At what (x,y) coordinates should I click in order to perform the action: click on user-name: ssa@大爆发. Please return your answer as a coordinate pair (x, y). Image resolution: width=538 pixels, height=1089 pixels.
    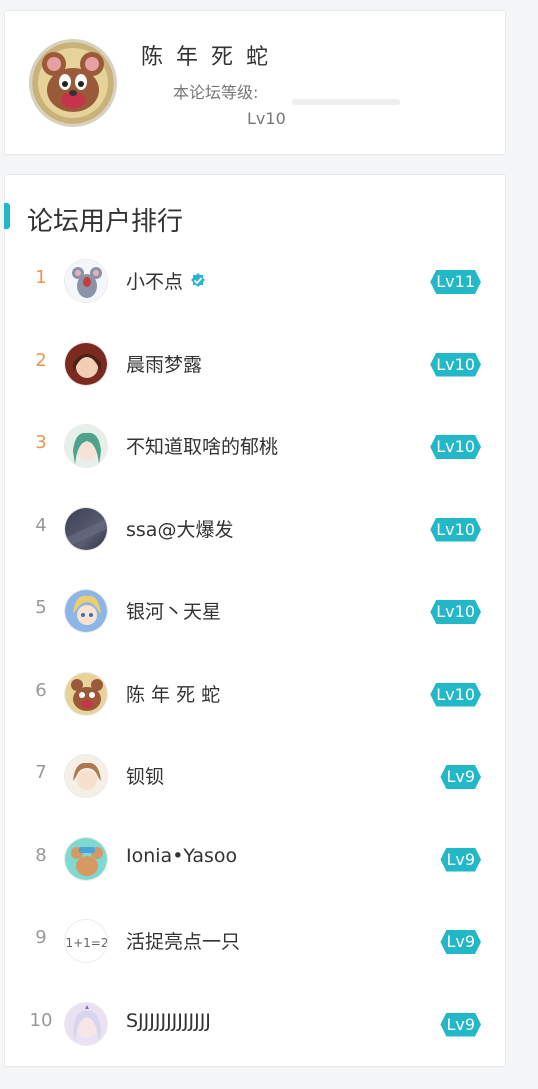
    Looking at the image, I should click on (179, 528).